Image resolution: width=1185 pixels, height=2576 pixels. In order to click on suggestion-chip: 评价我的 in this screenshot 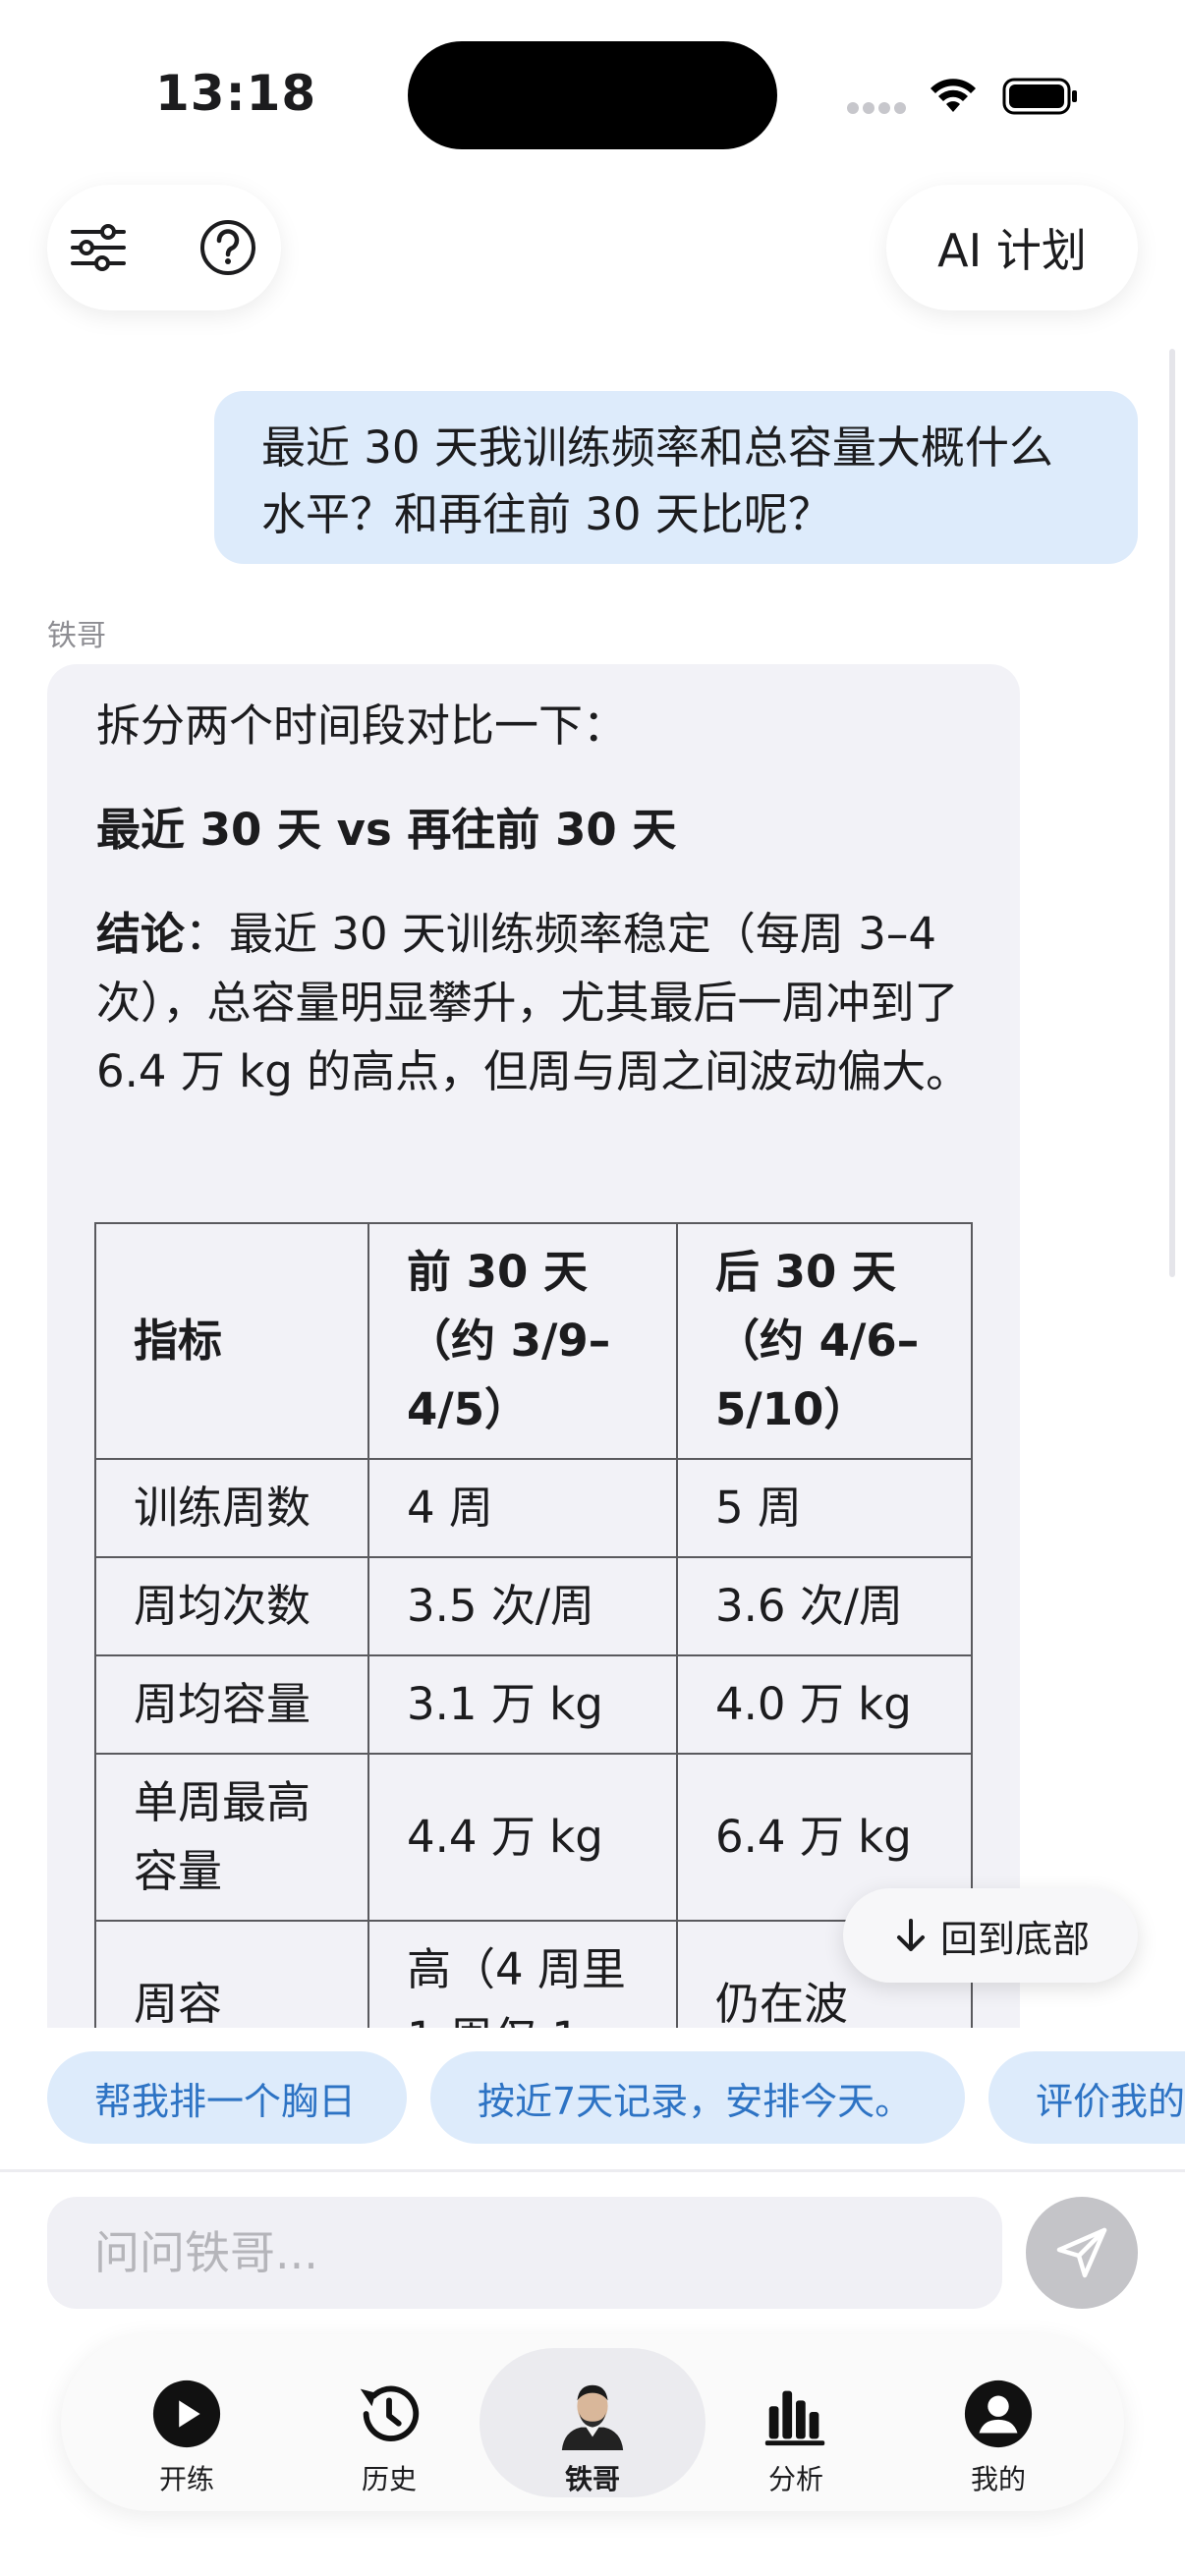, I will do `click(1087, 2097)`.